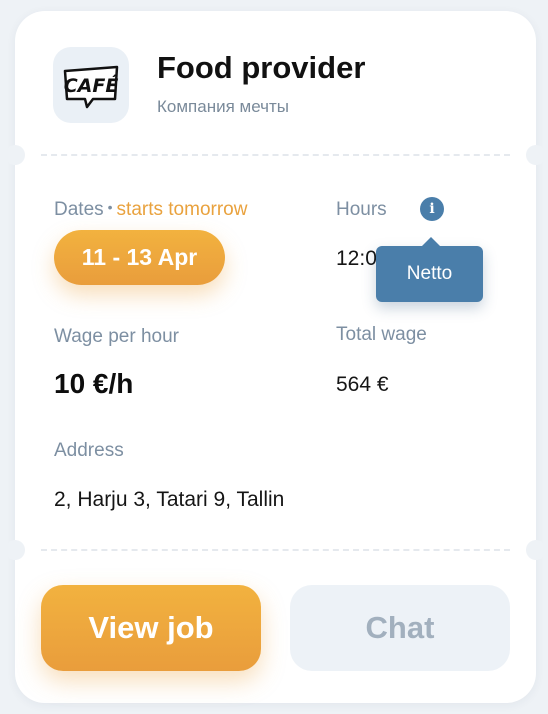  I want to click on cafe-logo-icon: CAFÉ, so click(91, 87).